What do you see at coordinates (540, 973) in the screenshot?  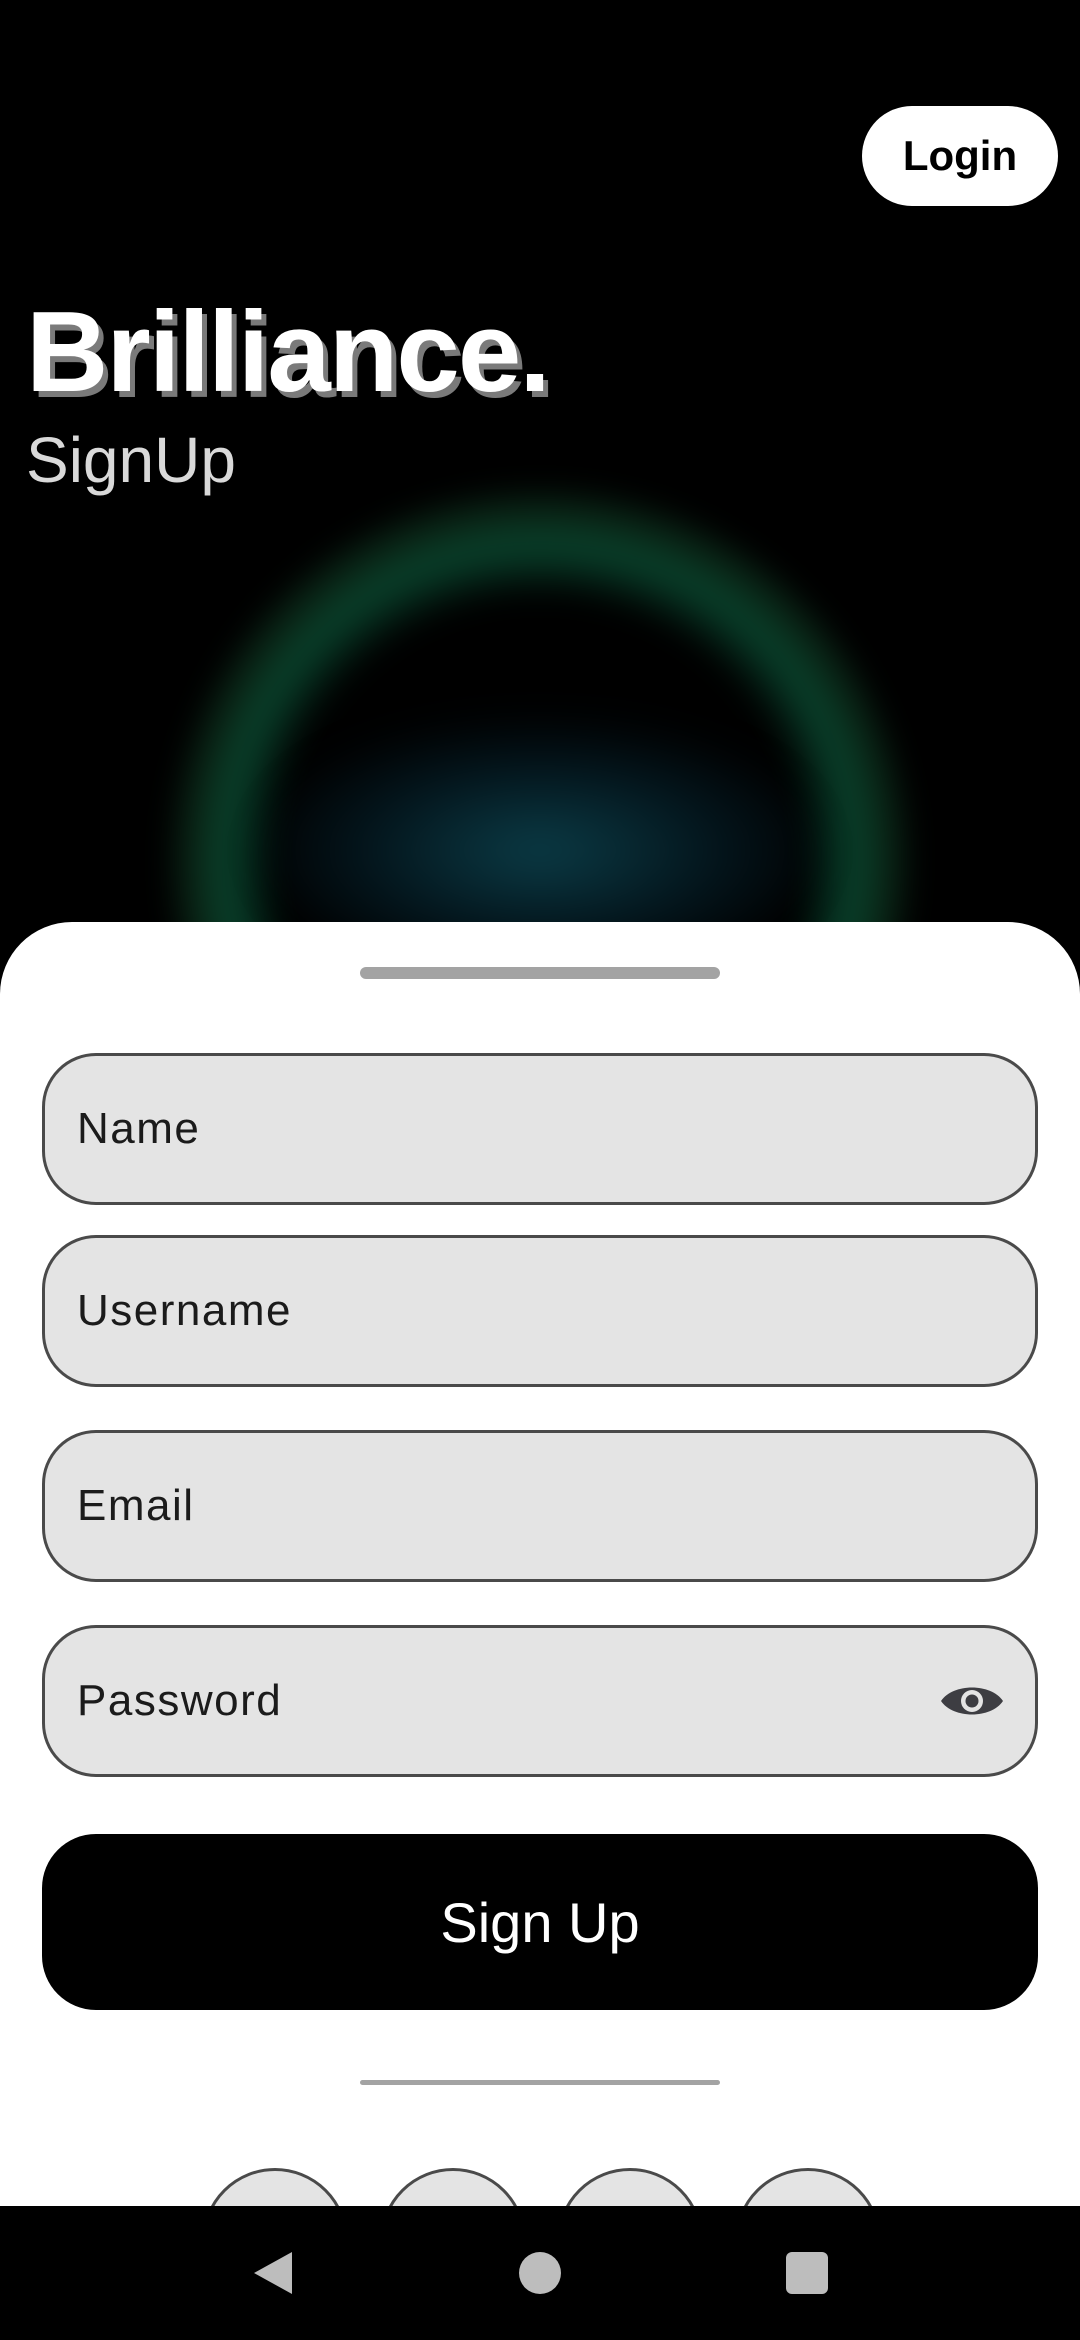 I see `sheet-drag-handle` at bounding box center [540, 973].